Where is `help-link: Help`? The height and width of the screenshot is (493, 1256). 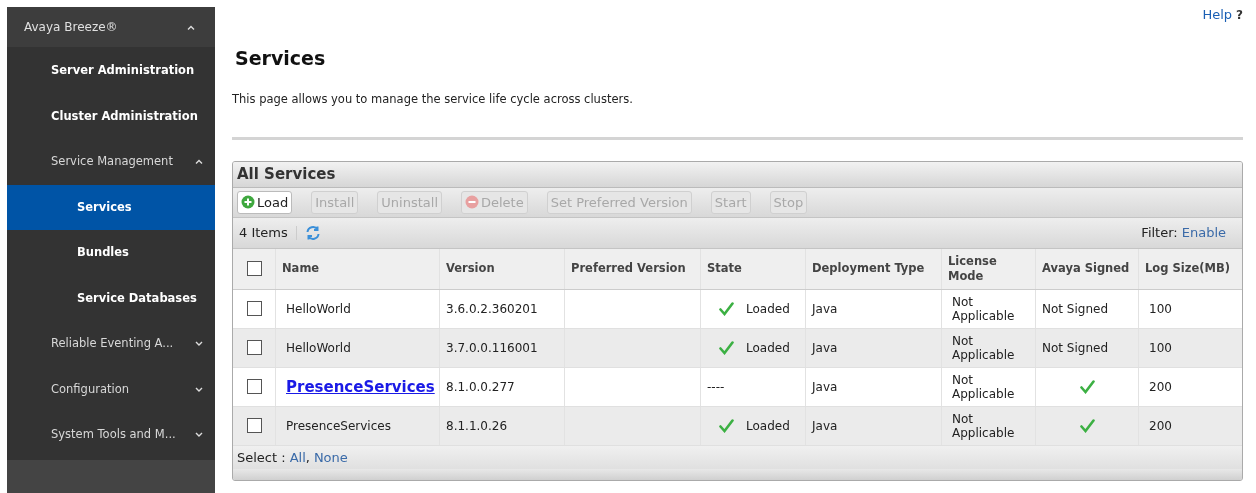 help-link: Help is located at coordinates (1217, 15).